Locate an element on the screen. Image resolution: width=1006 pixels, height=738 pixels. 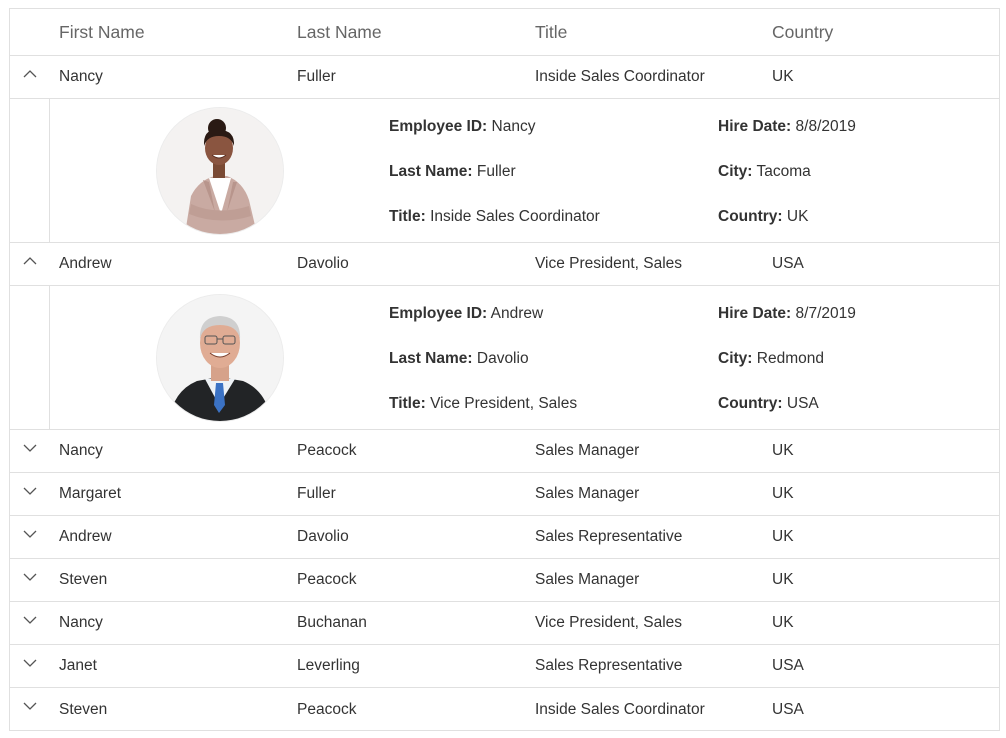
detail-label: Employee ID: is located at coordinates (438, 126).